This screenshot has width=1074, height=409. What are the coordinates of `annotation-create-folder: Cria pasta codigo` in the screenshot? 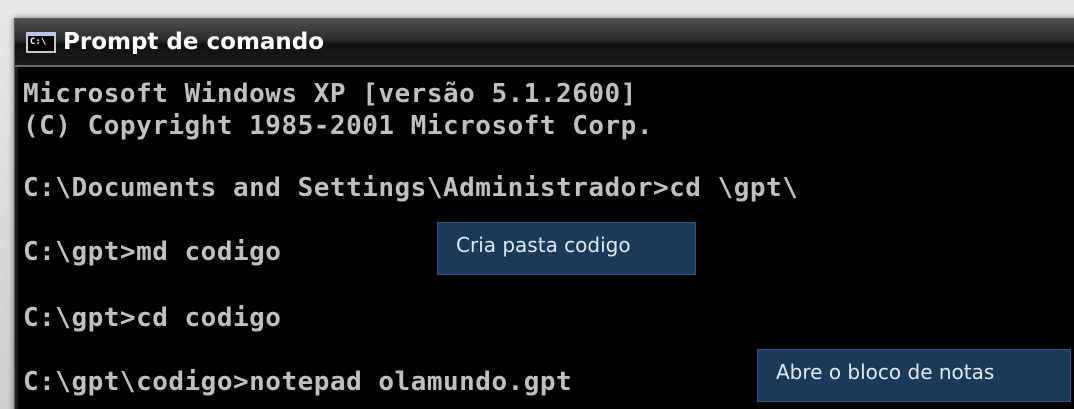 It's located at (566, 248).